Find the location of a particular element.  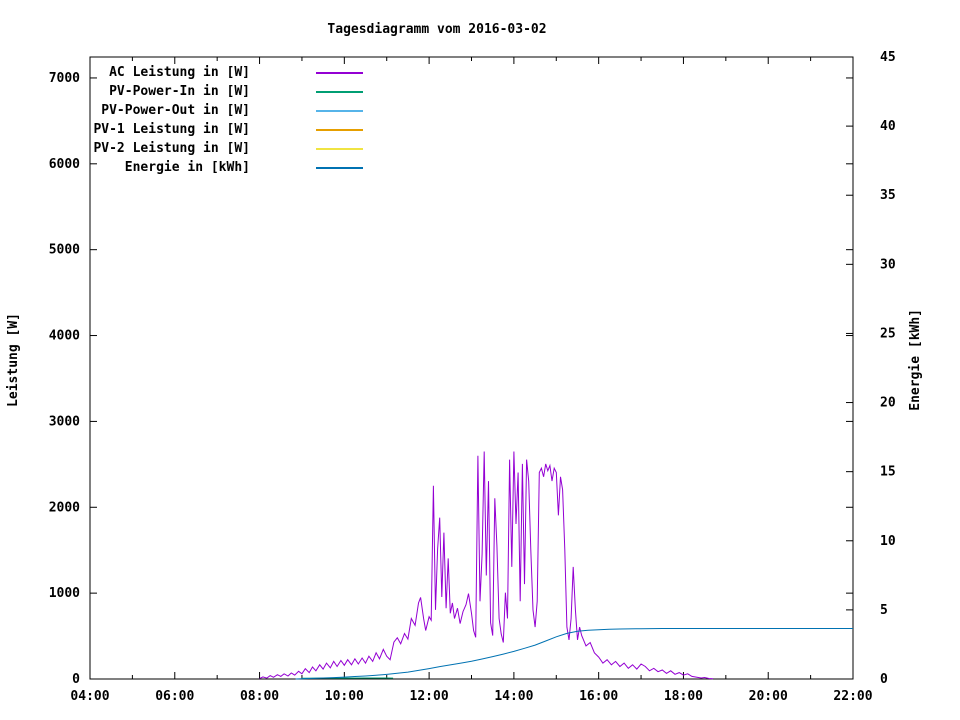

legend-label: PV-1 Leistung in [W] is located at coordinates (171, 129).